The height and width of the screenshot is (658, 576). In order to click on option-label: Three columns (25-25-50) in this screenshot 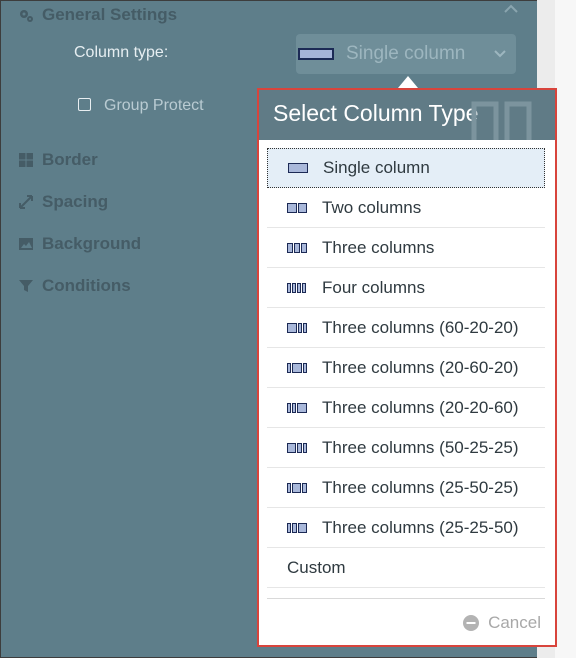, I will do `click(420, 527)`.